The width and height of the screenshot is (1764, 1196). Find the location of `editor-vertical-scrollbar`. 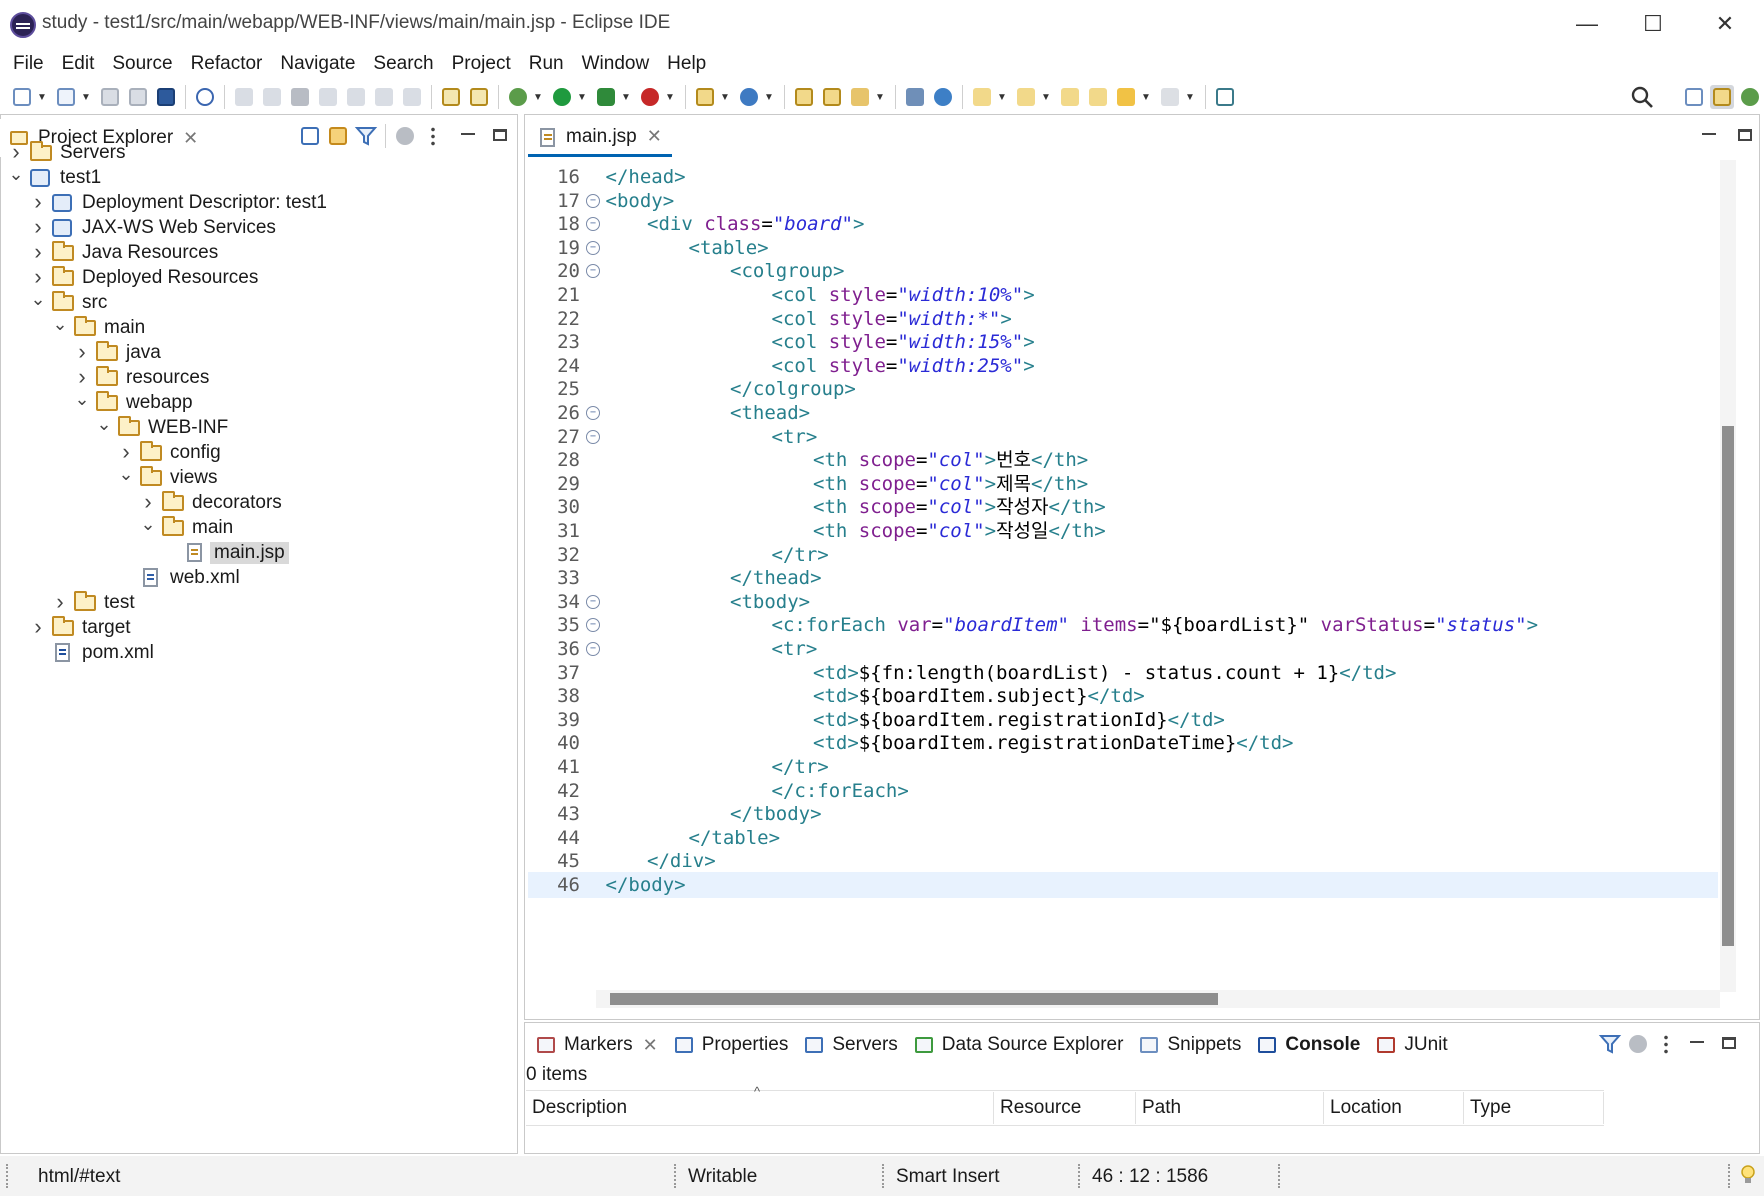

editor-vertical-scrollbar is located at coordinates (1728, 576).